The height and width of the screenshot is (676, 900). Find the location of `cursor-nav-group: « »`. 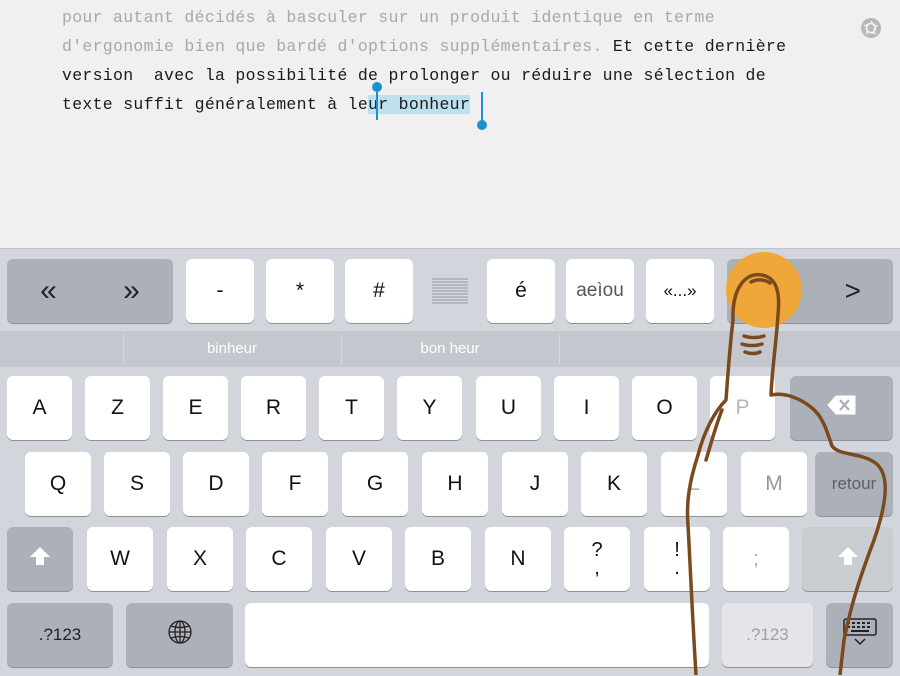

cursor-nav-group: « » is located at coordinates (90, 291).